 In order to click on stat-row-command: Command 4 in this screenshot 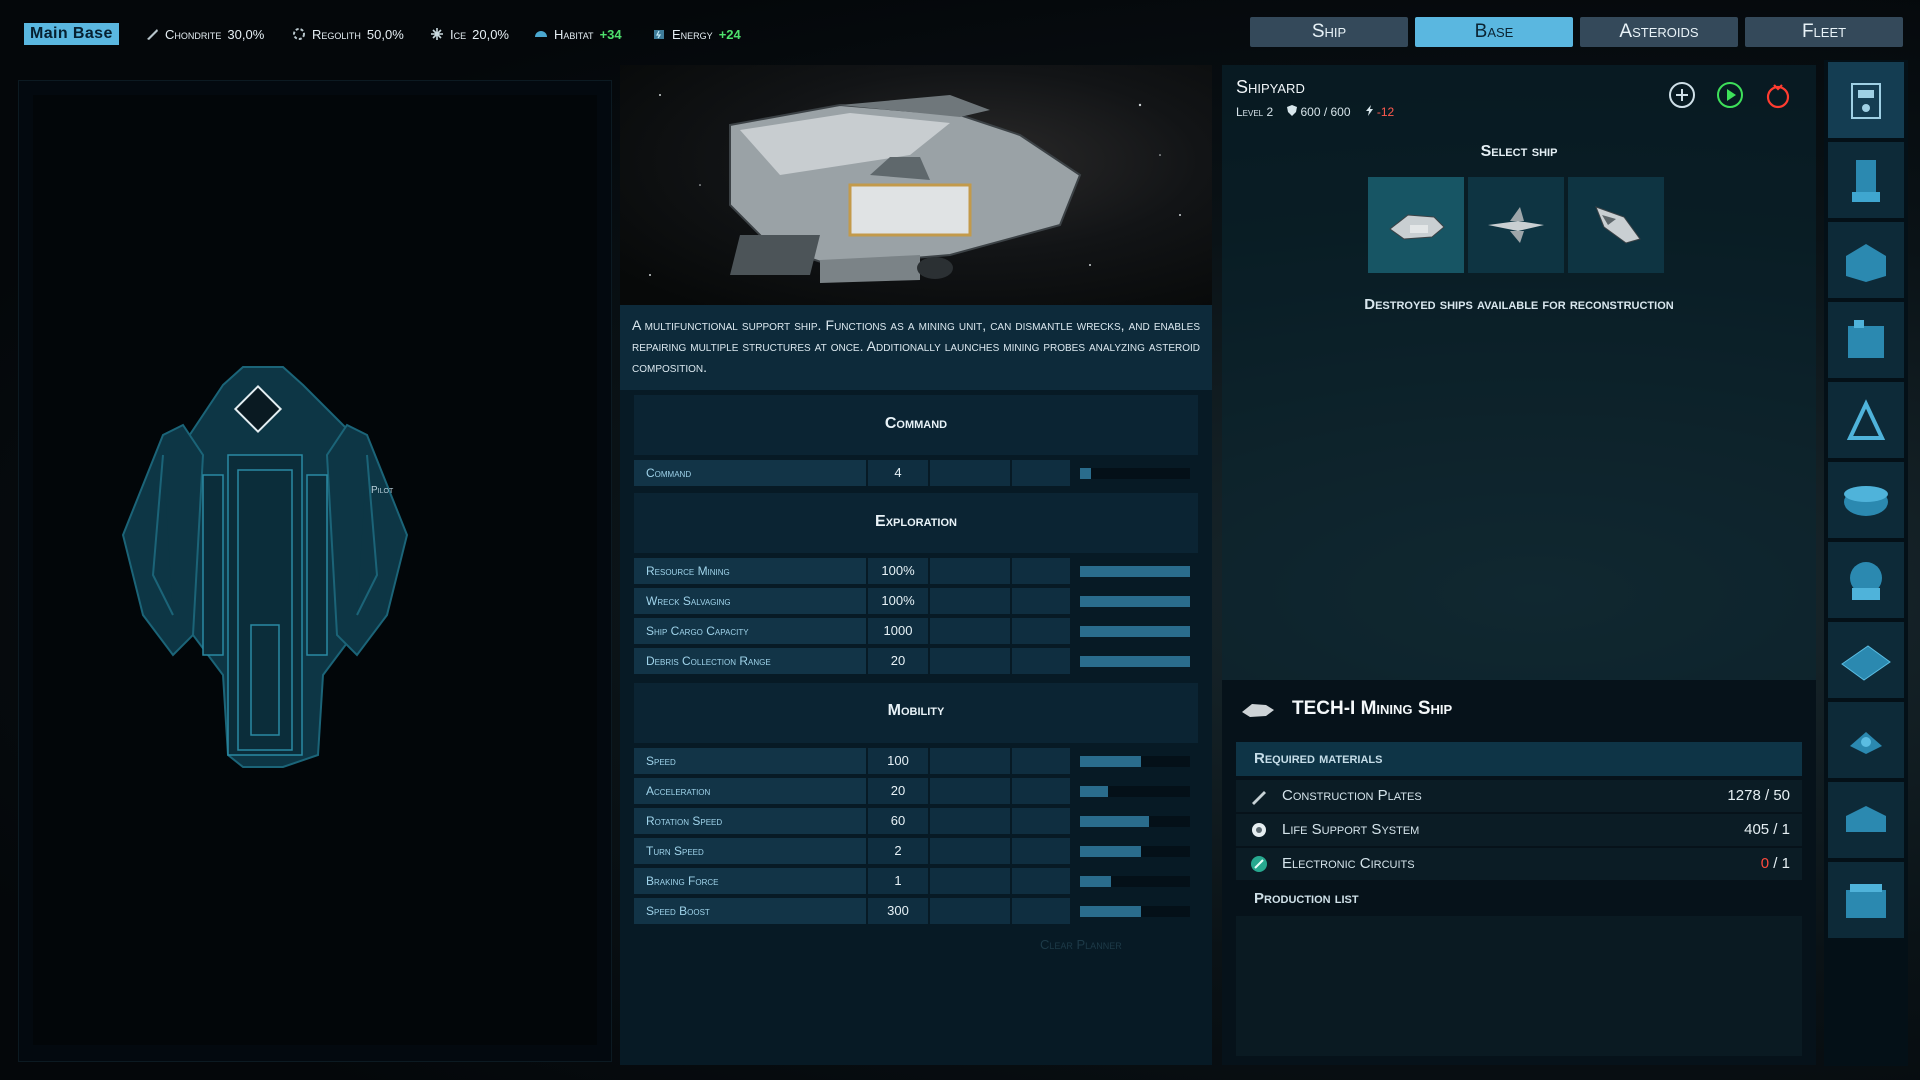, I will do `click(916, 473)`.